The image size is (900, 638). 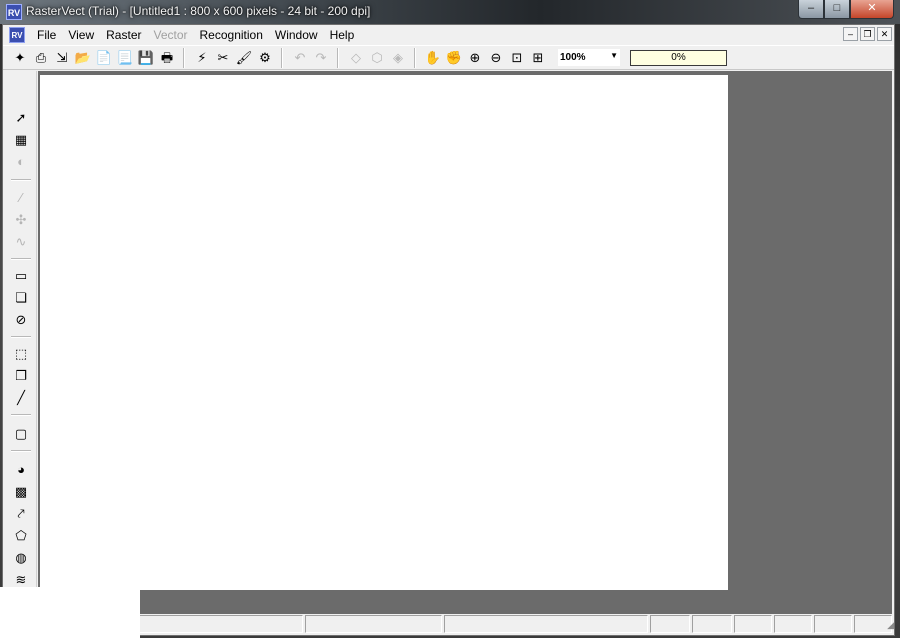 What do you see at coordinates (21, 536) in the screenshot?
I see `polygon-tool-icon: ⬠` at bounding box center [21, 536].